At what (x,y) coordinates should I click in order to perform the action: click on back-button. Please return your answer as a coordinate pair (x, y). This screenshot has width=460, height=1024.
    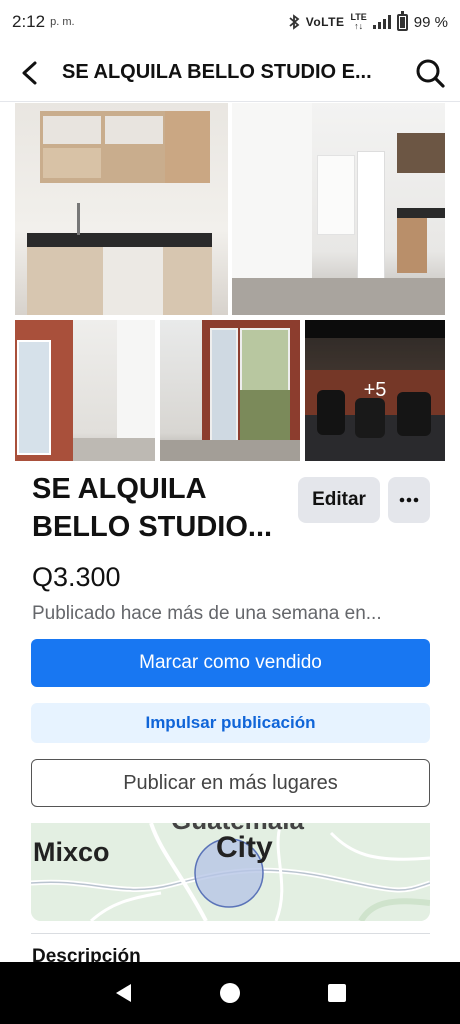
    Looking at the image, I should click on (30, 73).